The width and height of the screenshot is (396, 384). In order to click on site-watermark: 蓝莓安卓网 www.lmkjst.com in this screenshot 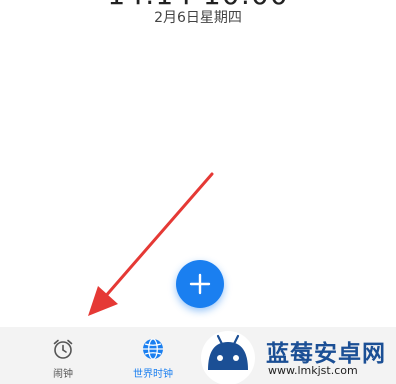, I will do `click(296, 352)`.